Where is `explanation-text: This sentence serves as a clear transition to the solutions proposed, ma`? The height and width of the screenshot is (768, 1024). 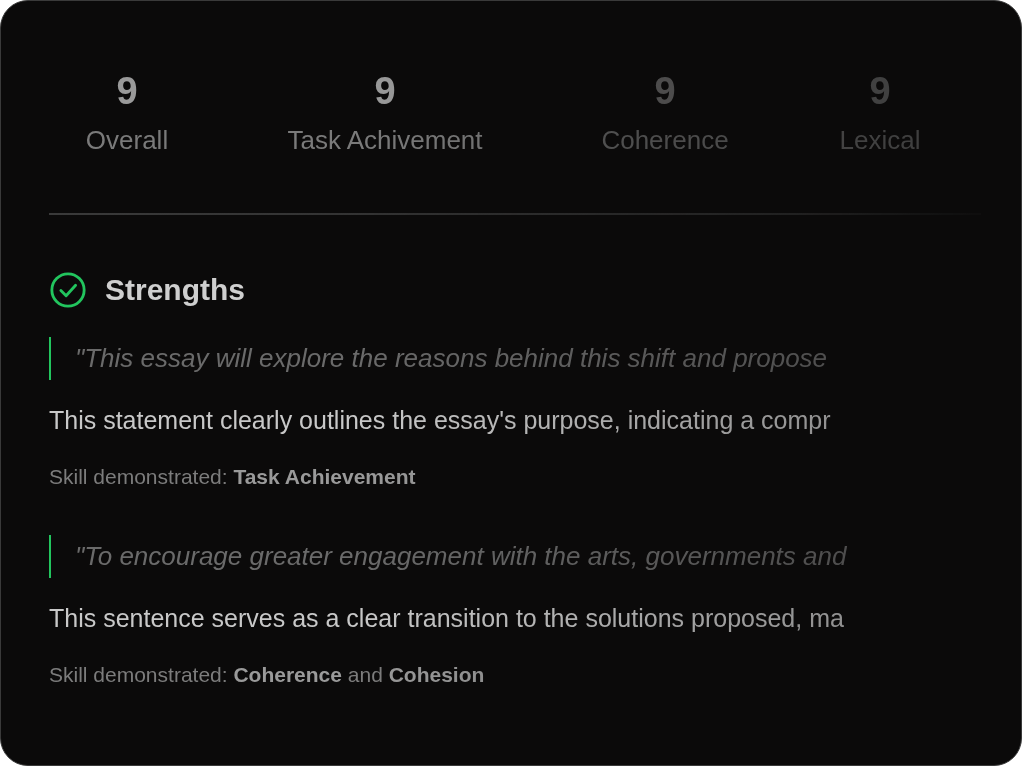
explanation-text: This sentence serves as a clear transition to the solutions proposed, ma is located at coordinates (447, 618).